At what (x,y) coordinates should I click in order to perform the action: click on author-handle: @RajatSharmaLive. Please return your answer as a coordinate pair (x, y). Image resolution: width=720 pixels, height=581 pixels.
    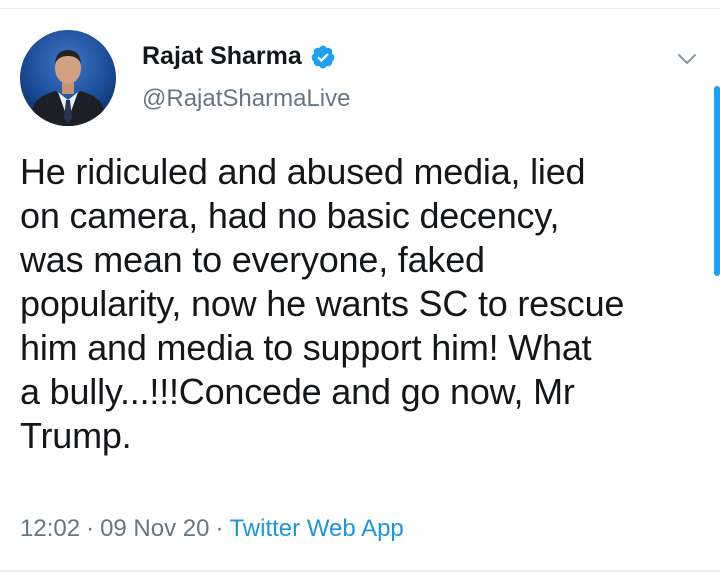
    Looking at the image, I should click on (246, 99).